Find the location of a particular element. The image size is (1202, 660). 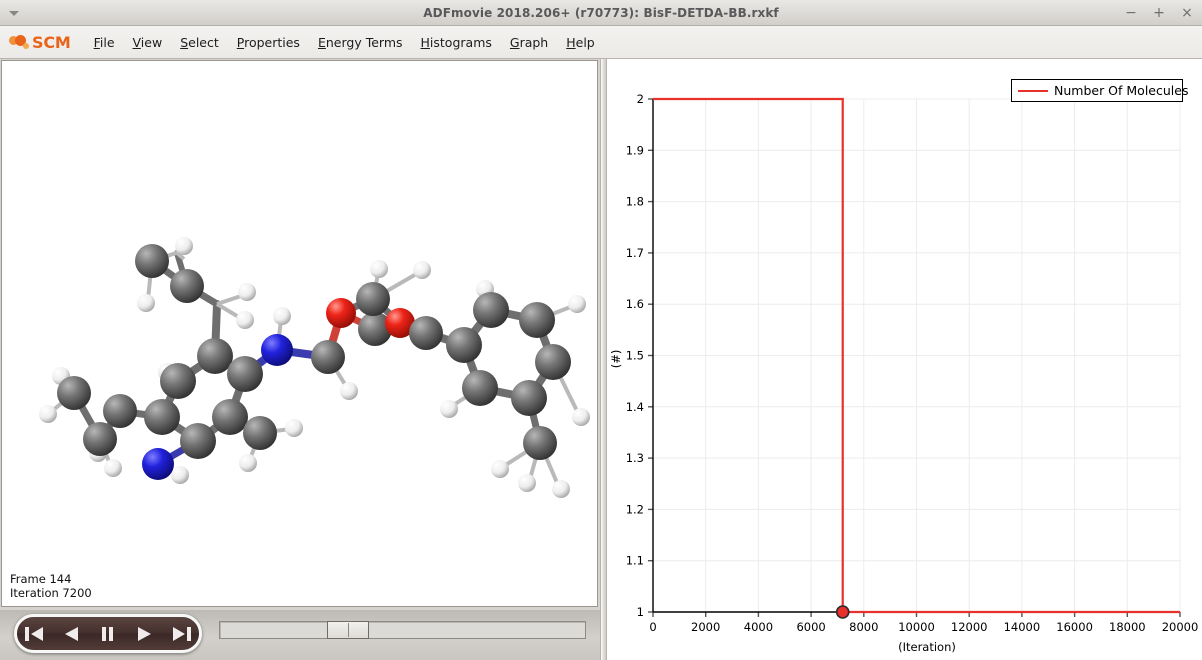

menu-file: File is located at coordinates (104, 42).